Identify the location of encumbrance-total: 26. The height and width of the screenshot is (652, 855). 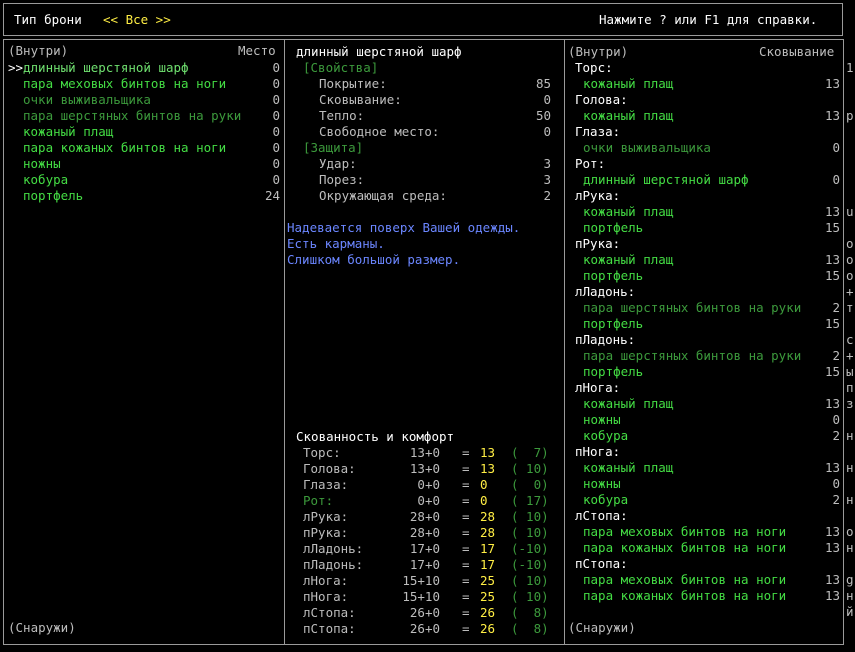
(488, 628).